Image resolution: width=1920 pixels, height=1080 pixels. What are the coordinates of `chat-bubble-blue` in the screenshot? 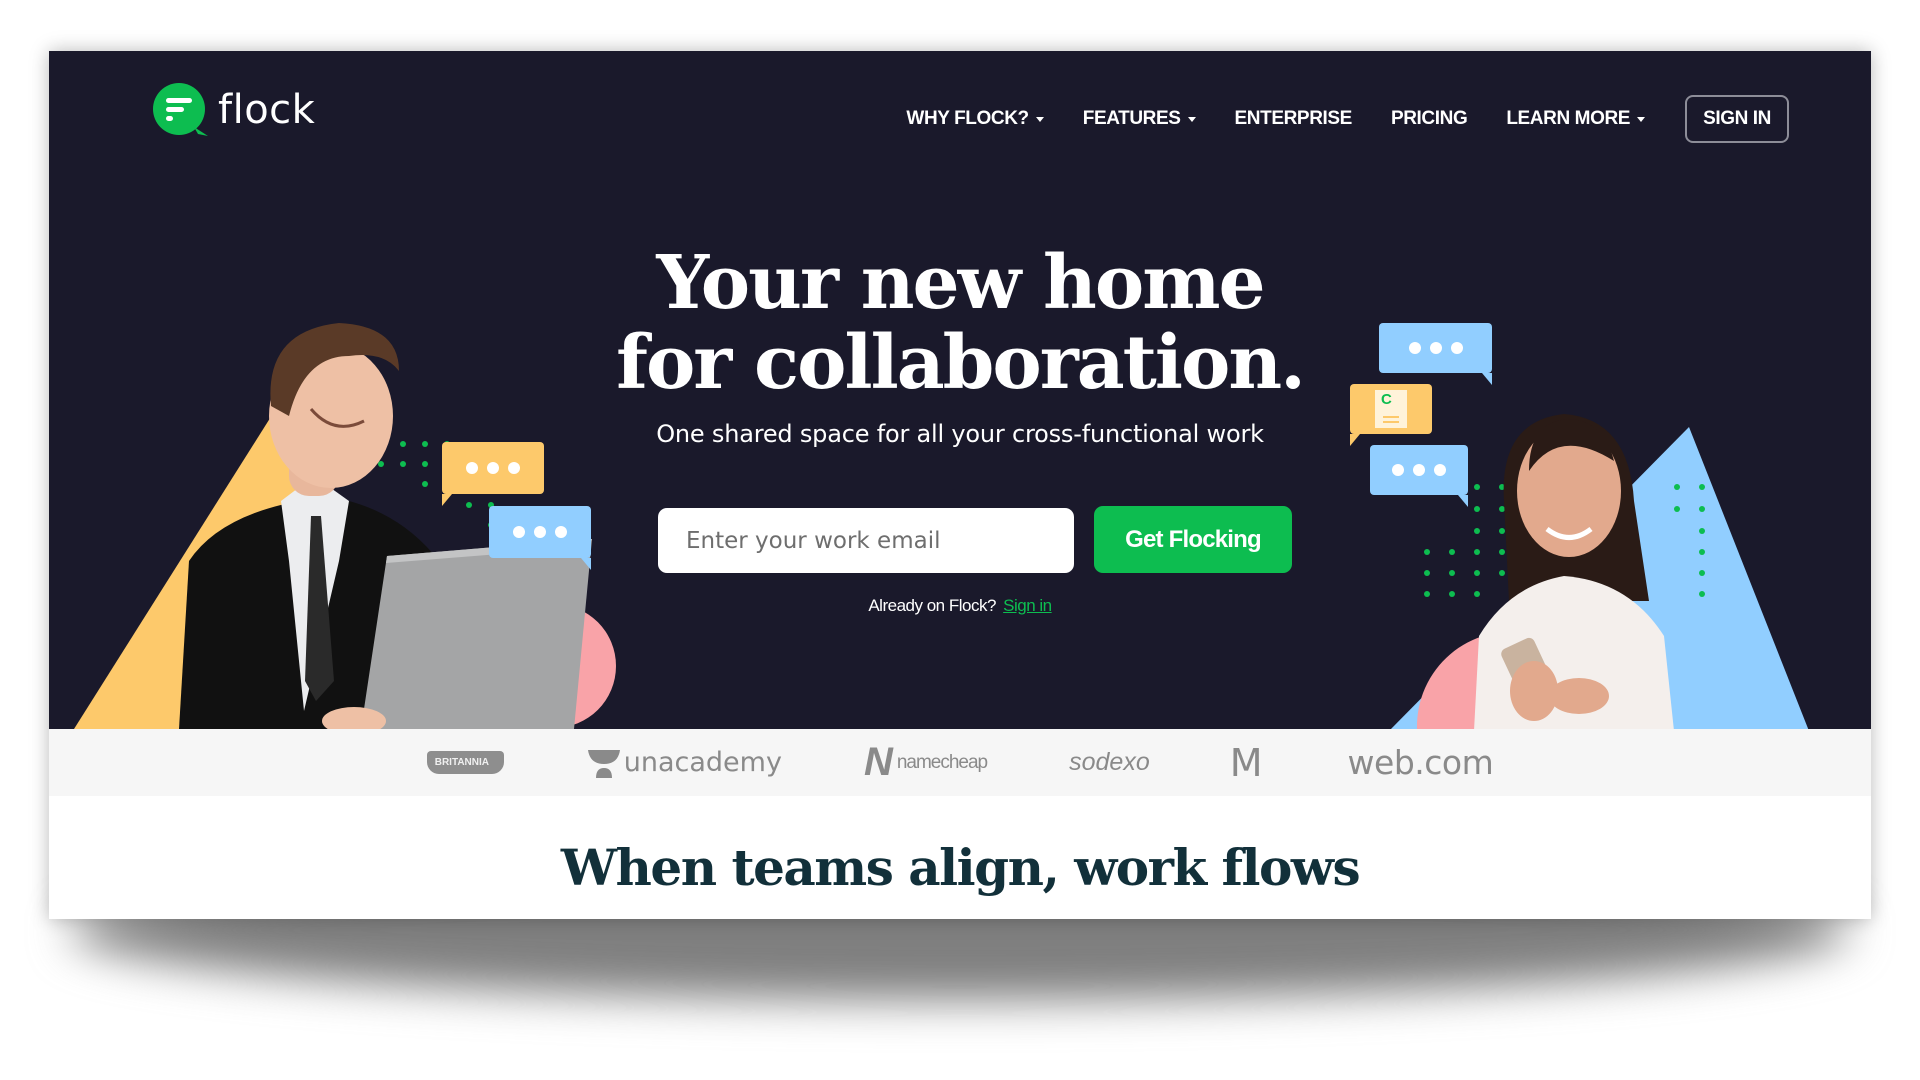 It's located at (540, 538).